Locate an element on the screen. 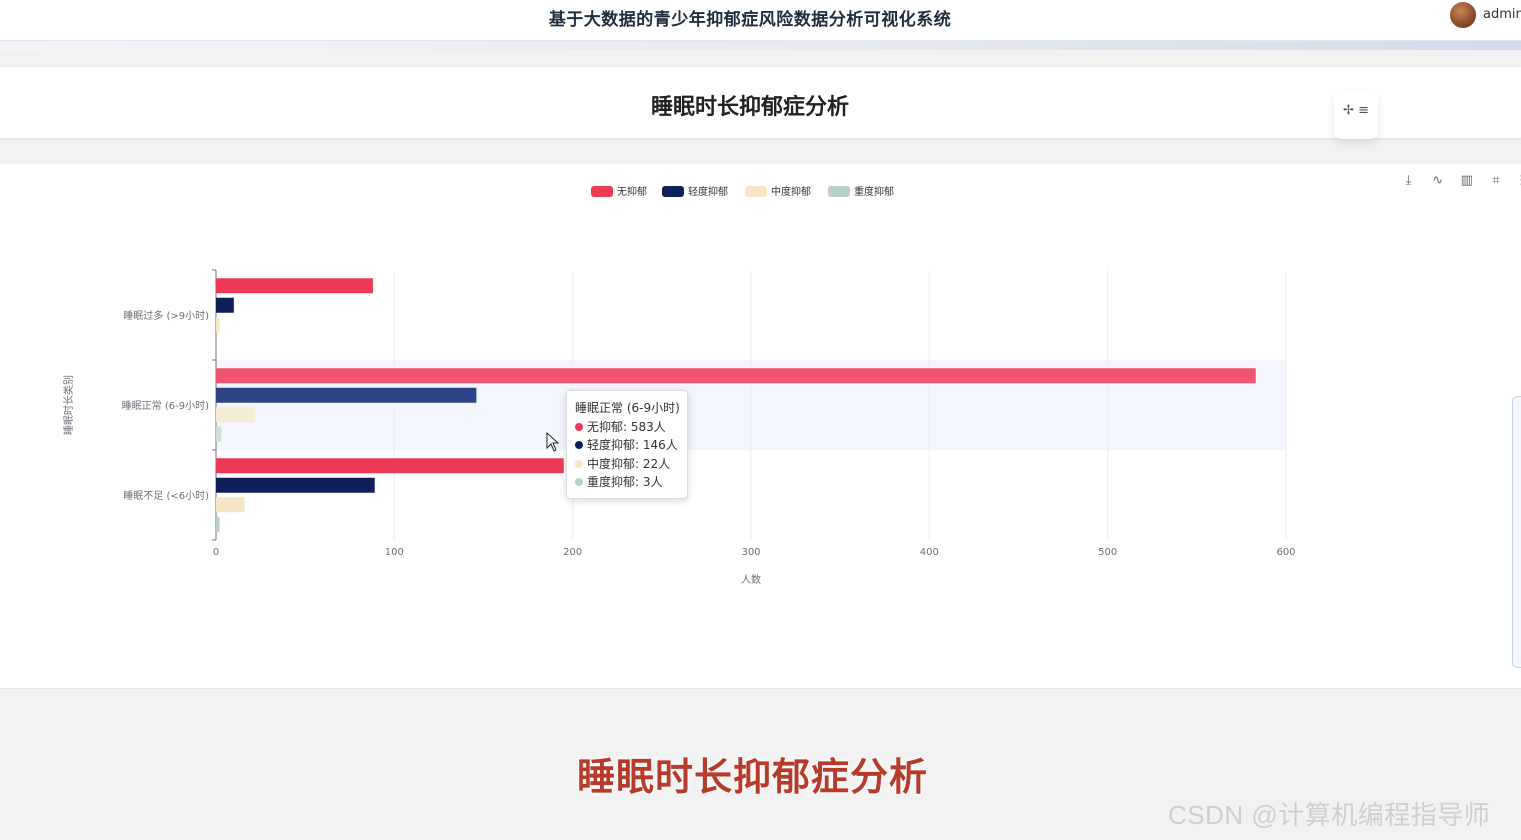 The height and width of the screenshot is (840, 1521). x-tick-label: 600 is located at coordinates (1285, 552).